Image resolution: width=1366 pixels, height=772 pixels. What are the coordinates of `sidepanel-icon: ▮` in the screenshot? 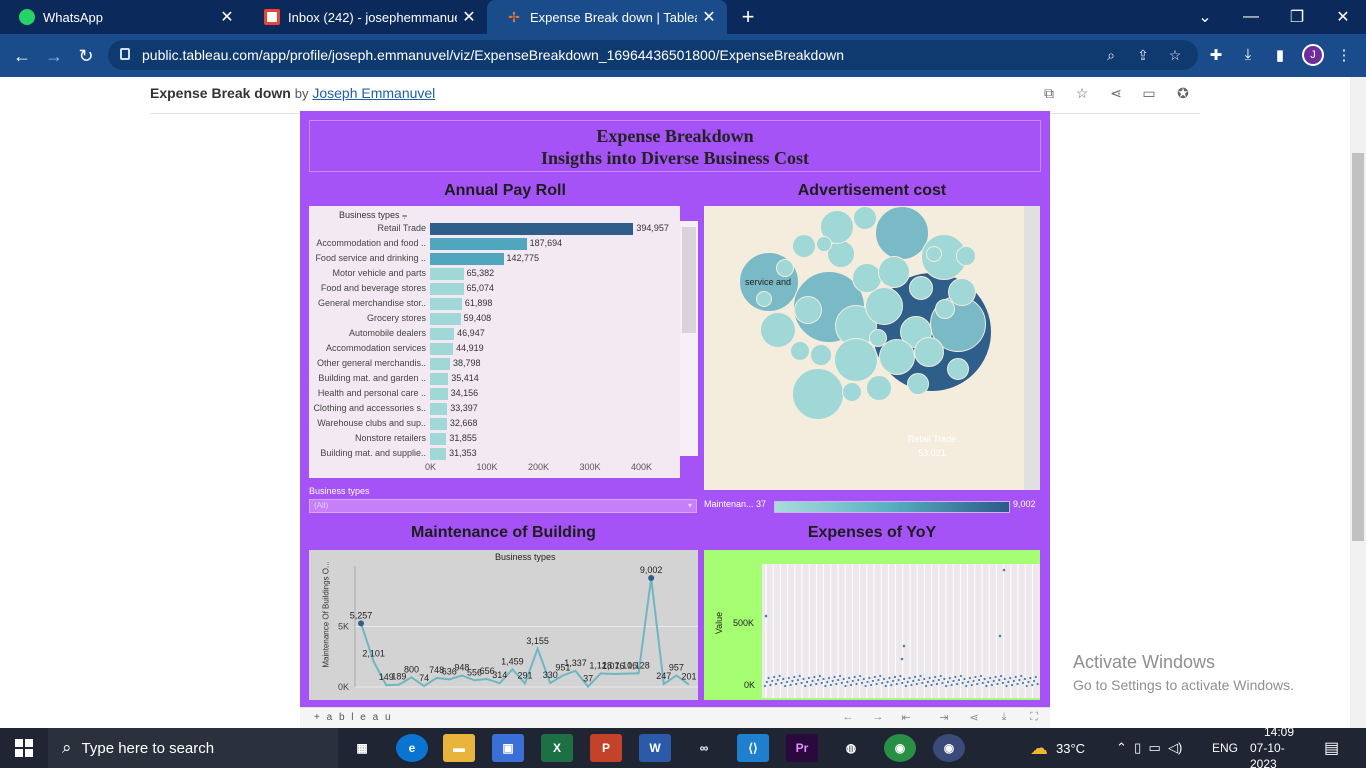 It's located at (1280, 56).